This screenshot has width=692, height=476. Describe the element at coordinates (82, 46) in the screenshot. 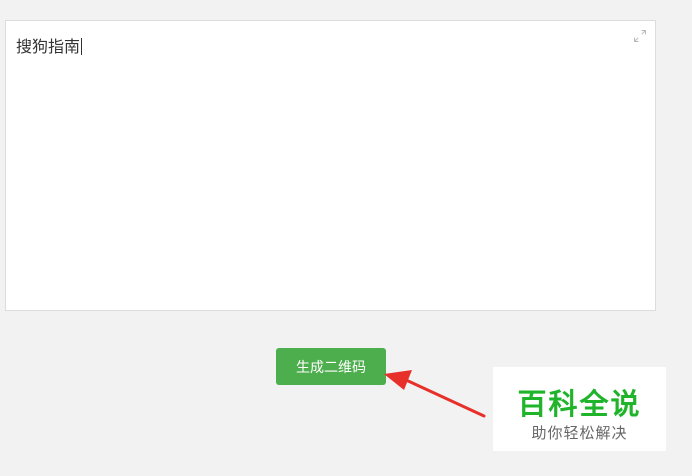

I see `text-caret` at that location.